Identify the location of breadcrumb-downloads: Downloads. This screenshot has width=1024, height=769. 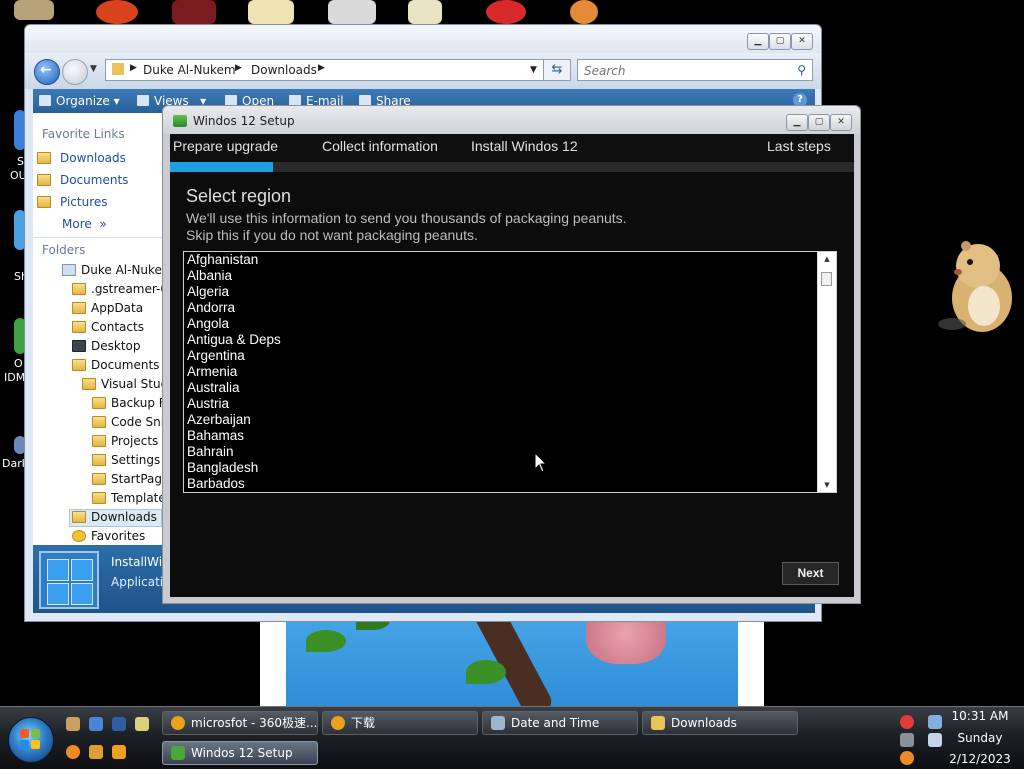
(284, 70).